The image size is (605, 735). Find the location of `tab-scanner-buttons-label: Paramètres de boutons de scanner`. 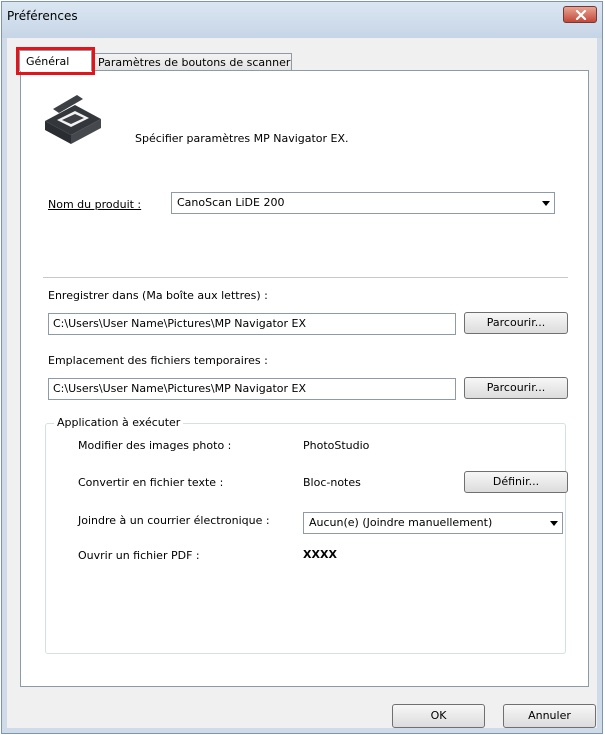

tab-scanner-buttons-label: Paramètres de boutons de scanner is located at coordinates (194, 62).